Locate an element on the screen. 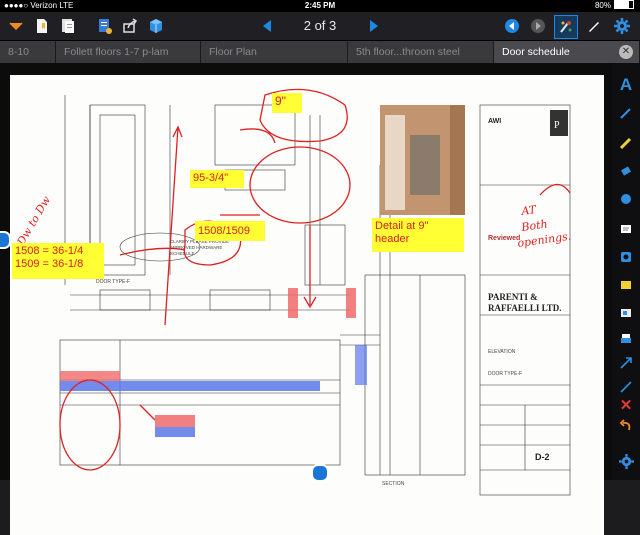 The width and height of the screenshot is (640, 535). close-icon: ✕ is located at coordinates (626, 52).